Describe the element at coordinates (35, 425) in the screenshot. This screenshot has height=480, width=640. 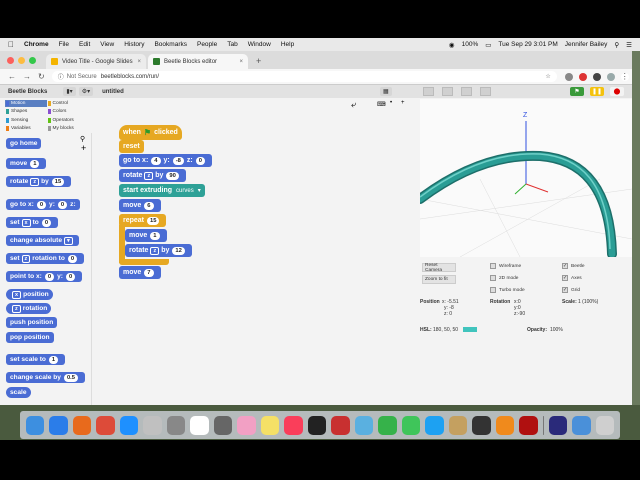
I see `finder-icon` at that location.